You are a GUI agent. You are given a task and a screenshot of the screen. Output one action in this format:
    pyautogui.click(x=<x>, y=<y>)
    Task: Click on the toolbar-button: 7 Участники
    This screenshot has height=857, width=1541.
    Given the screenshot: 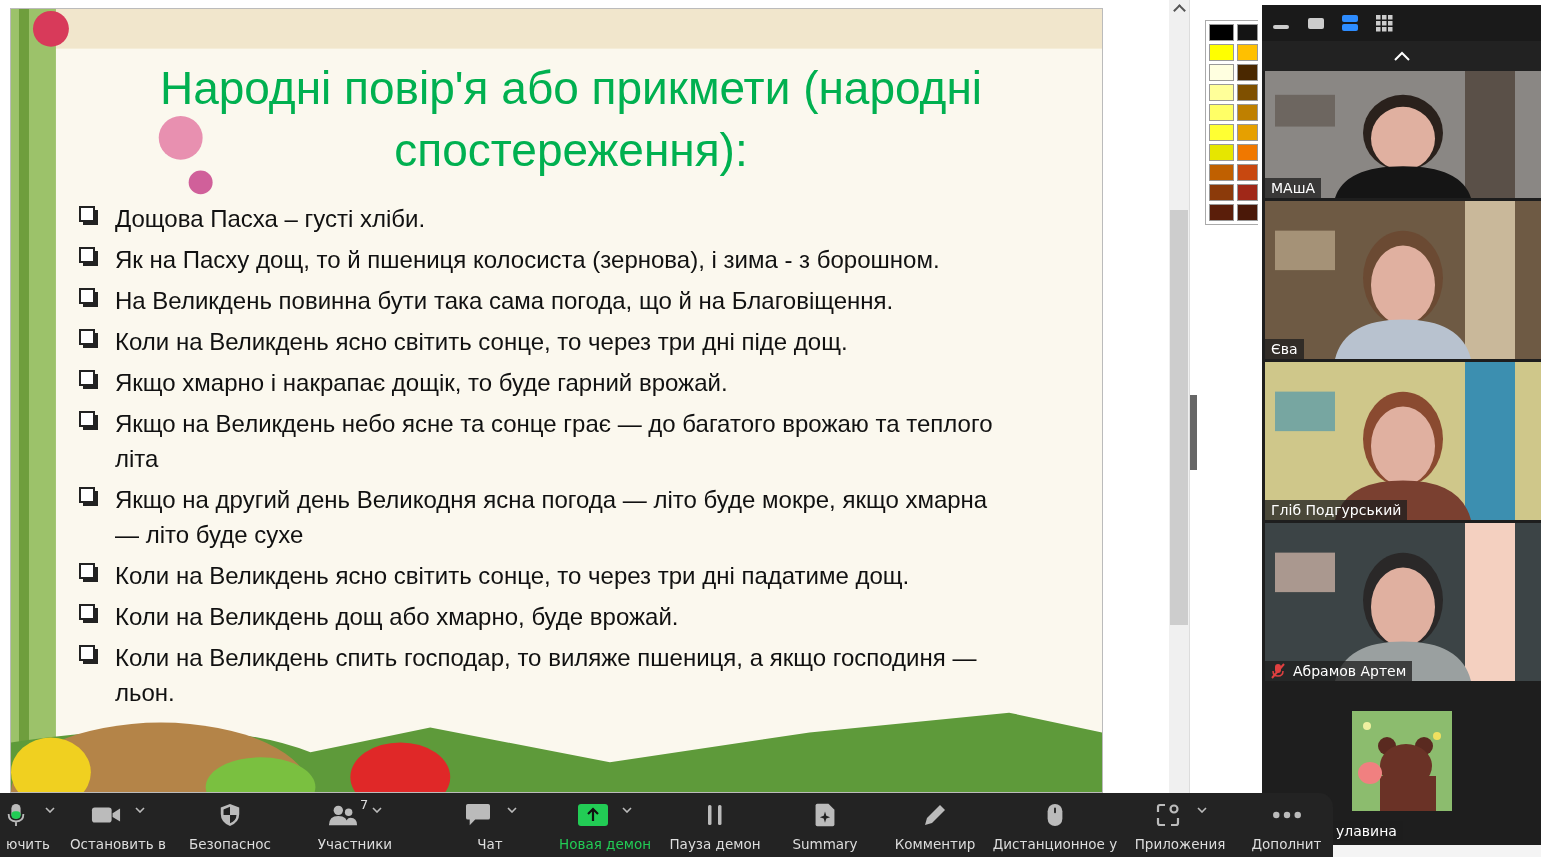 What is the action you would take?
    pyautogui.click(x=355, y=825)
    